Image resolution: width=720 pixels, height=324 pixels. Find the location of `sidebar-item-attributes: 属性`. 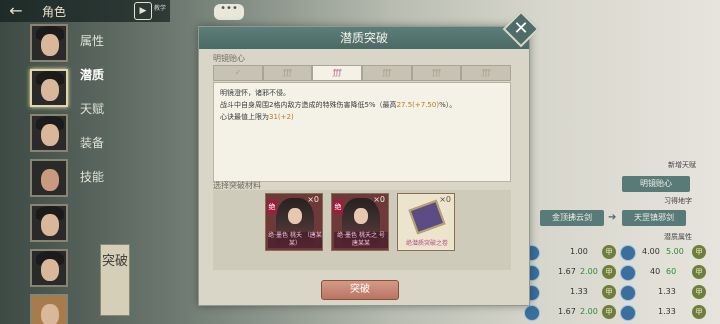

sidebar-item-attributes: 属性 is located at coordinates (100, 49).